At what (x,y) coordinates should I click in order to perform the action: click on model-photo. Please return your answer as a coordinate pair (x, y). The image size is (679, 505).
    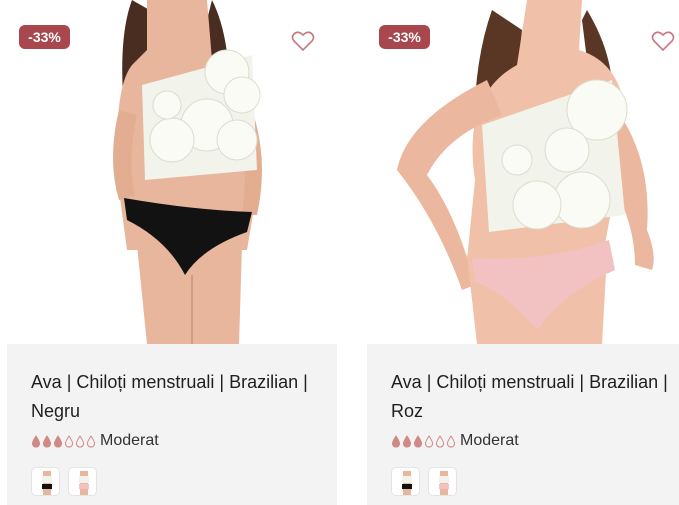
    Looking at the image, I should click on (187, 172).